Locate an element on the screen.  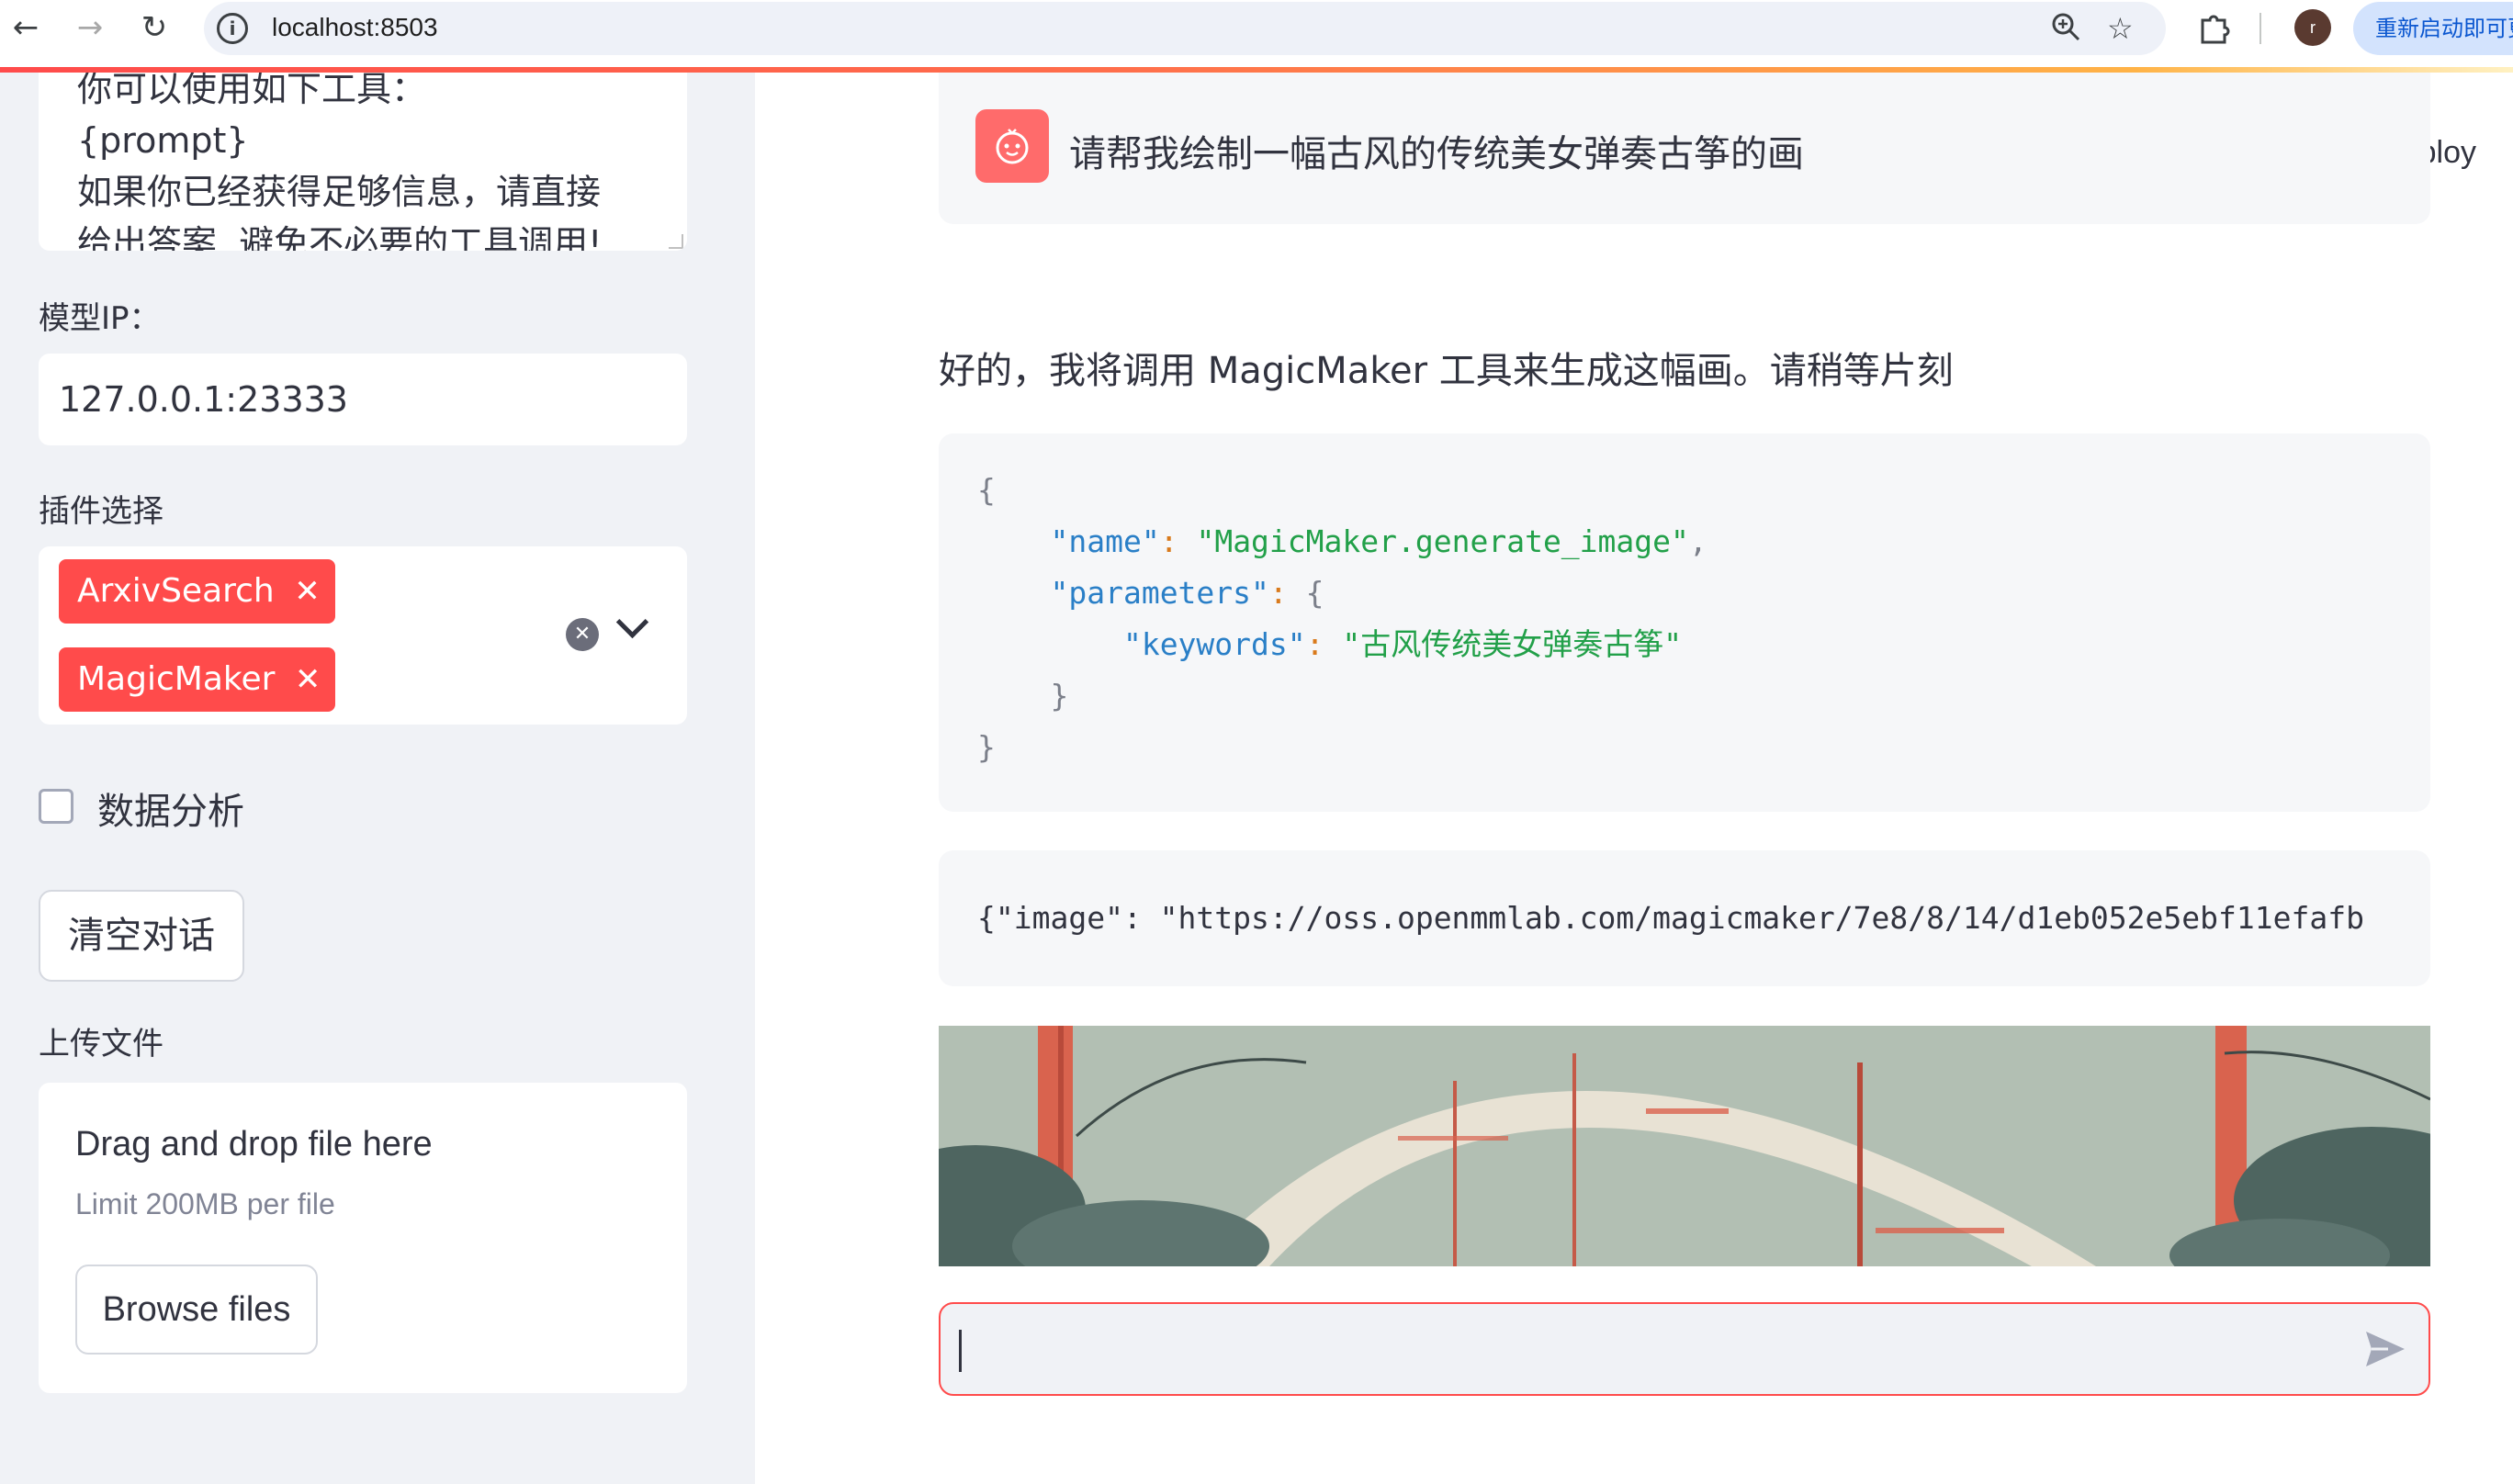
browse-files-button: Browse files is located at coordinates (197, 1310).